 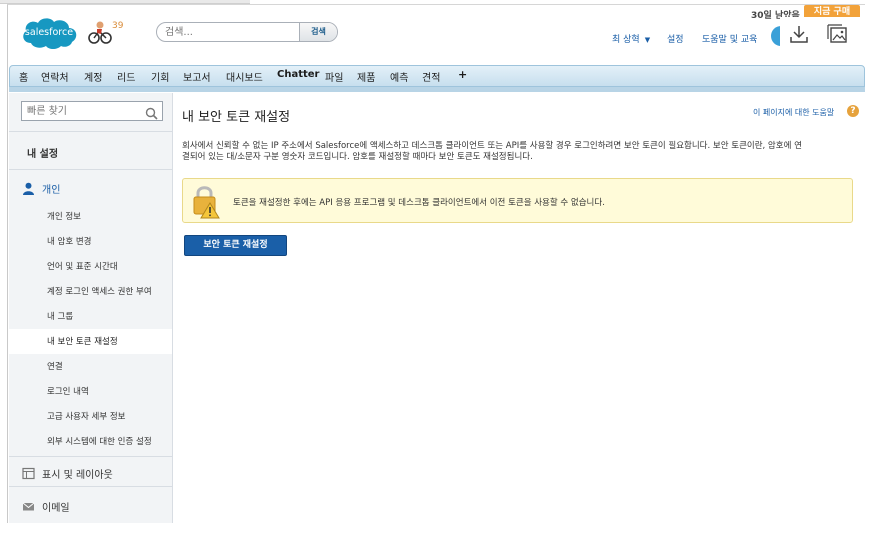 What do you see at coordinates (28, 187) in the screenshot?
I see `person-icon` at bounding box center [28, 187].